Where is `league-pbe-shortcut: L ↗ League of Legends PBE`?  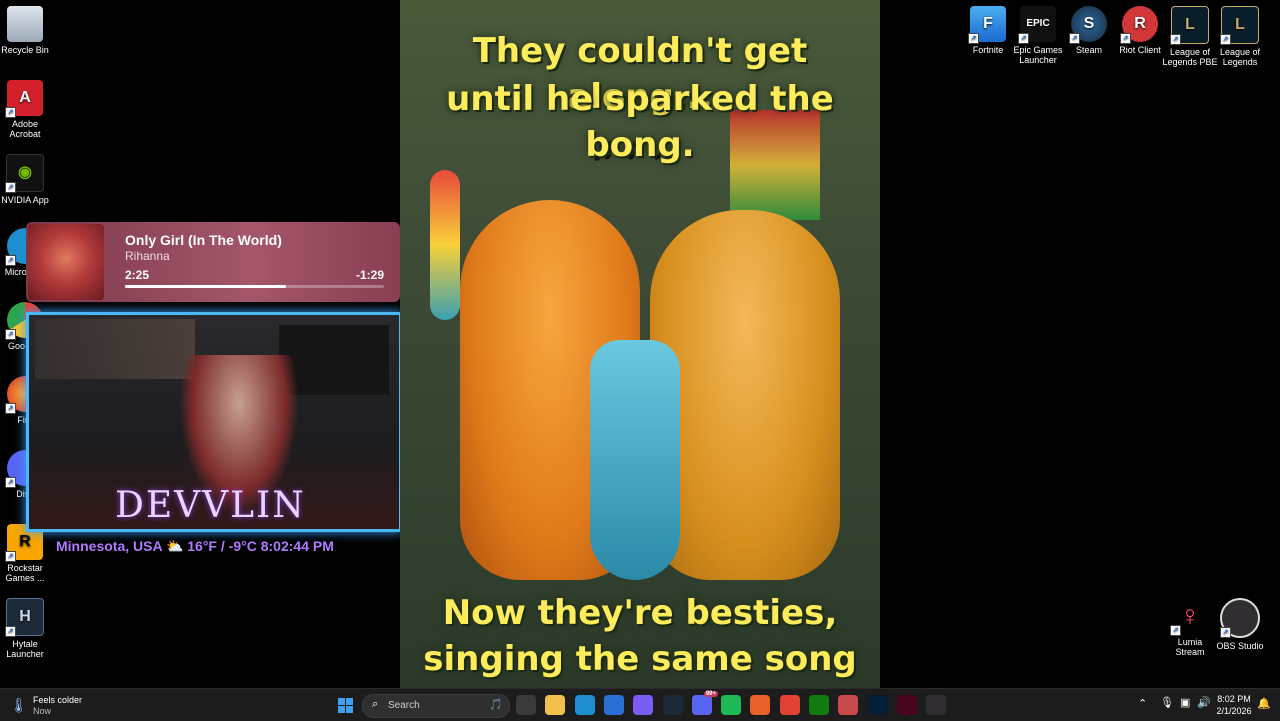
league-pbe-shortcut: L ↗ League of Legends PBE is located at coordinates (1190, 36).